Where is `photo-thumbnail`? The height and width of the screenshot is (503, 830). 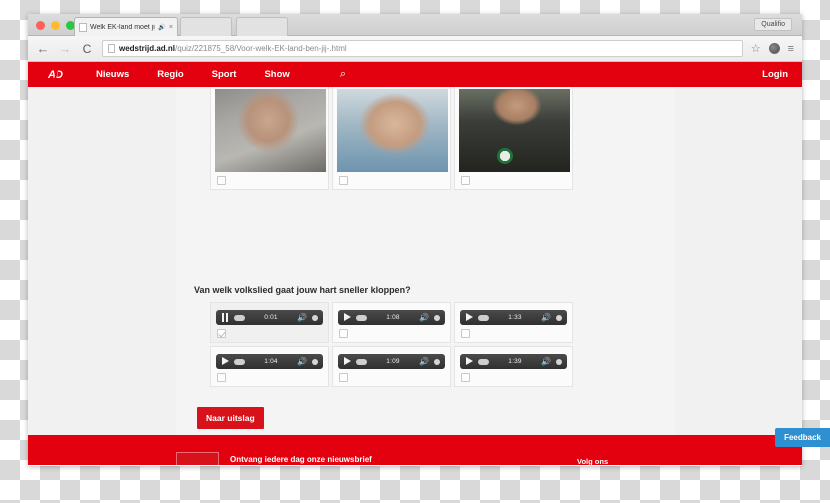
photo-thumbnail is located at coordinates (514, 130).